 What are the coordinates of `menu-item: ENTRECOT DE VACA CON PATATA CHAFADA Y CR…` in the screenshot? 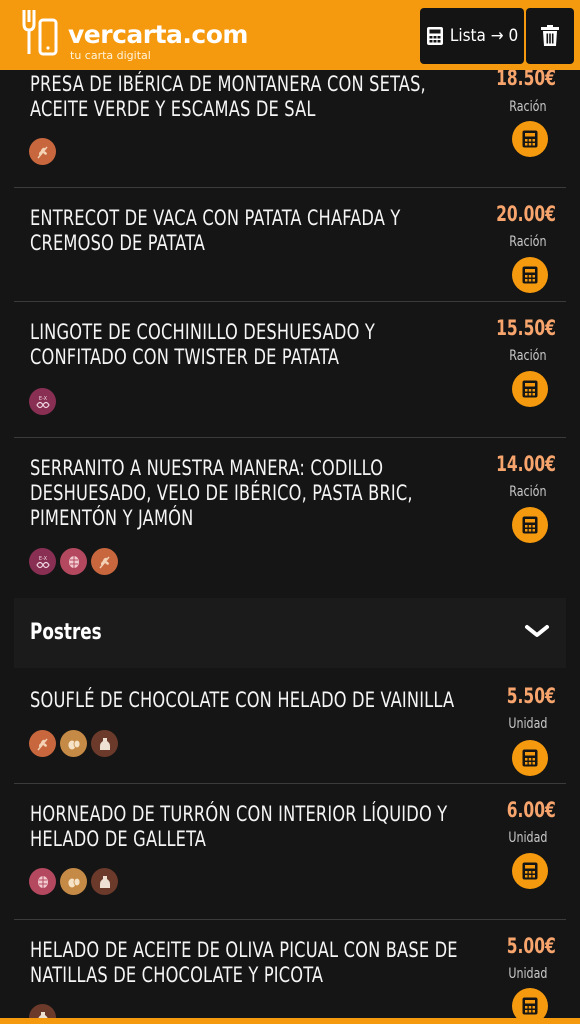 It's located at (290, 245).